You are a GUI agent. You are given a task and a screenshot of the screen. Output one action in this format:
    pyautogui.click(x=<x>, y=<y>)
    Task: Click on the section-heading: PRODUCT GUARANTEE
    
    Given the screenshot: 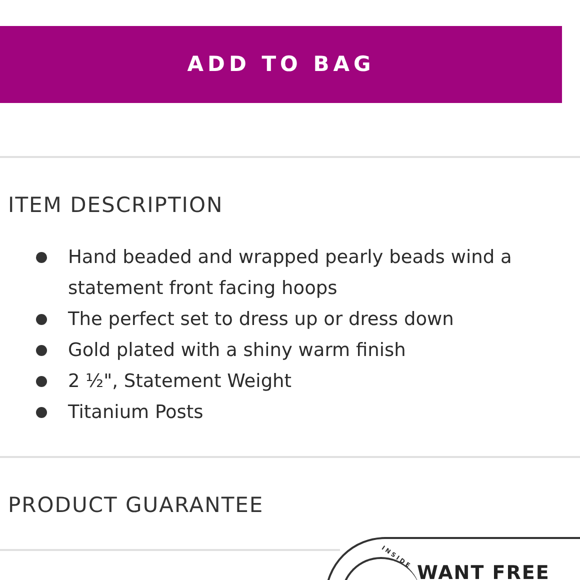 What is the action you would take?
    pyautogui.click(x=136, y=505)
    